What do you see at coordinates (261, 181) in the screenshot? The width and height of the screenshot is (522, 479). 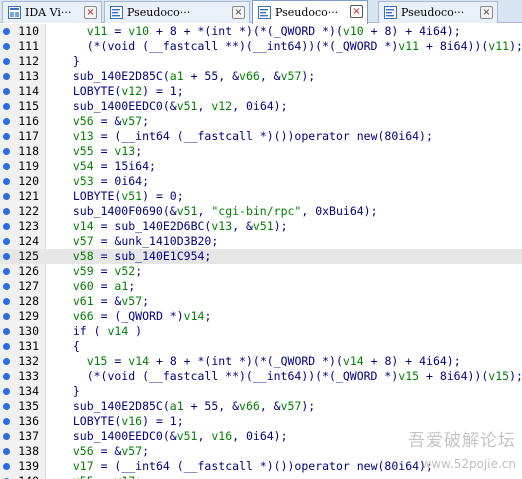 I see `code-line: 120 v53 = 0i64;` at bounding box center [261, 181].